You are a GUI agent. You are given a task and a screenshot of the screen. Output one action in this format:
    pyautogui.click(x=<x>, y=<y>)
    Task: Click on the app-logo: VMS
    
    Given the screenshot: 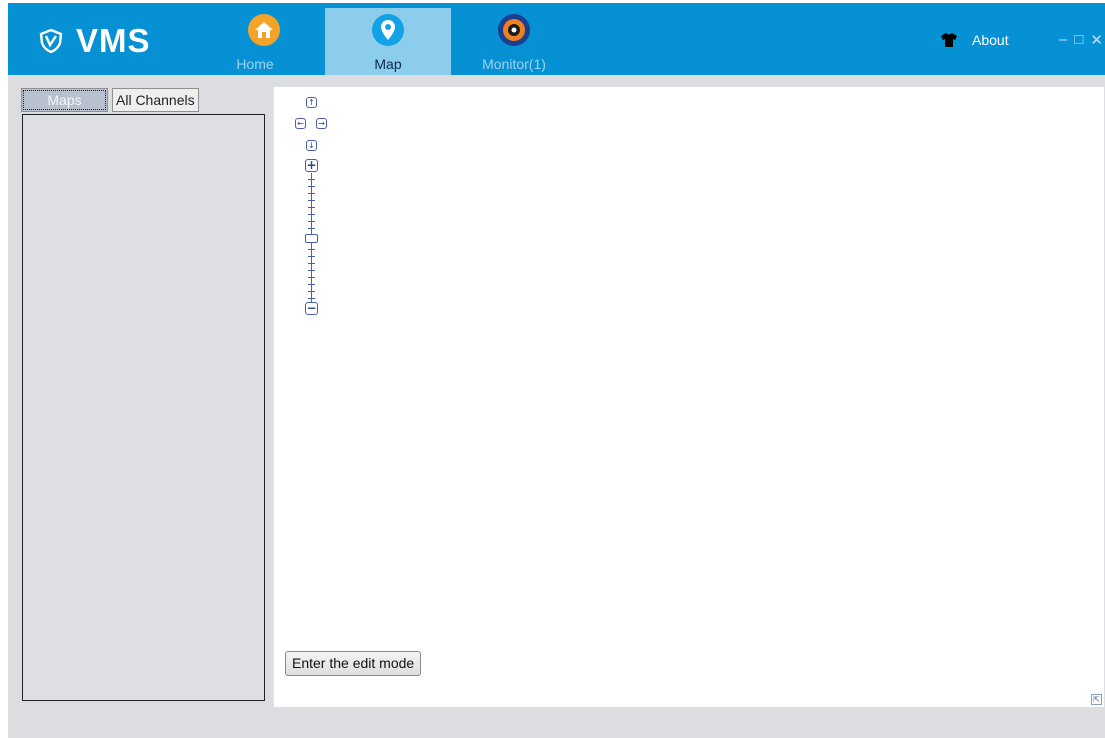 What is the action you would take?
    pyautogui.click(x=94, y=40)
    